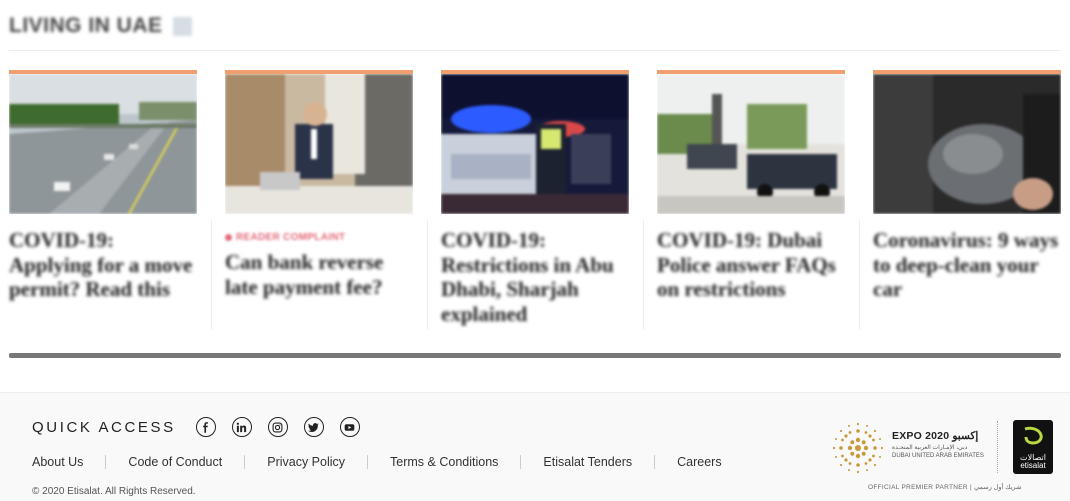 This screenshot has width=1070, height=501. What do you see at coordinates (306, 462) in the screenshot?
I see `footer-link-privacy-policy: Privacy Policy` at bounding box center [306, 462].